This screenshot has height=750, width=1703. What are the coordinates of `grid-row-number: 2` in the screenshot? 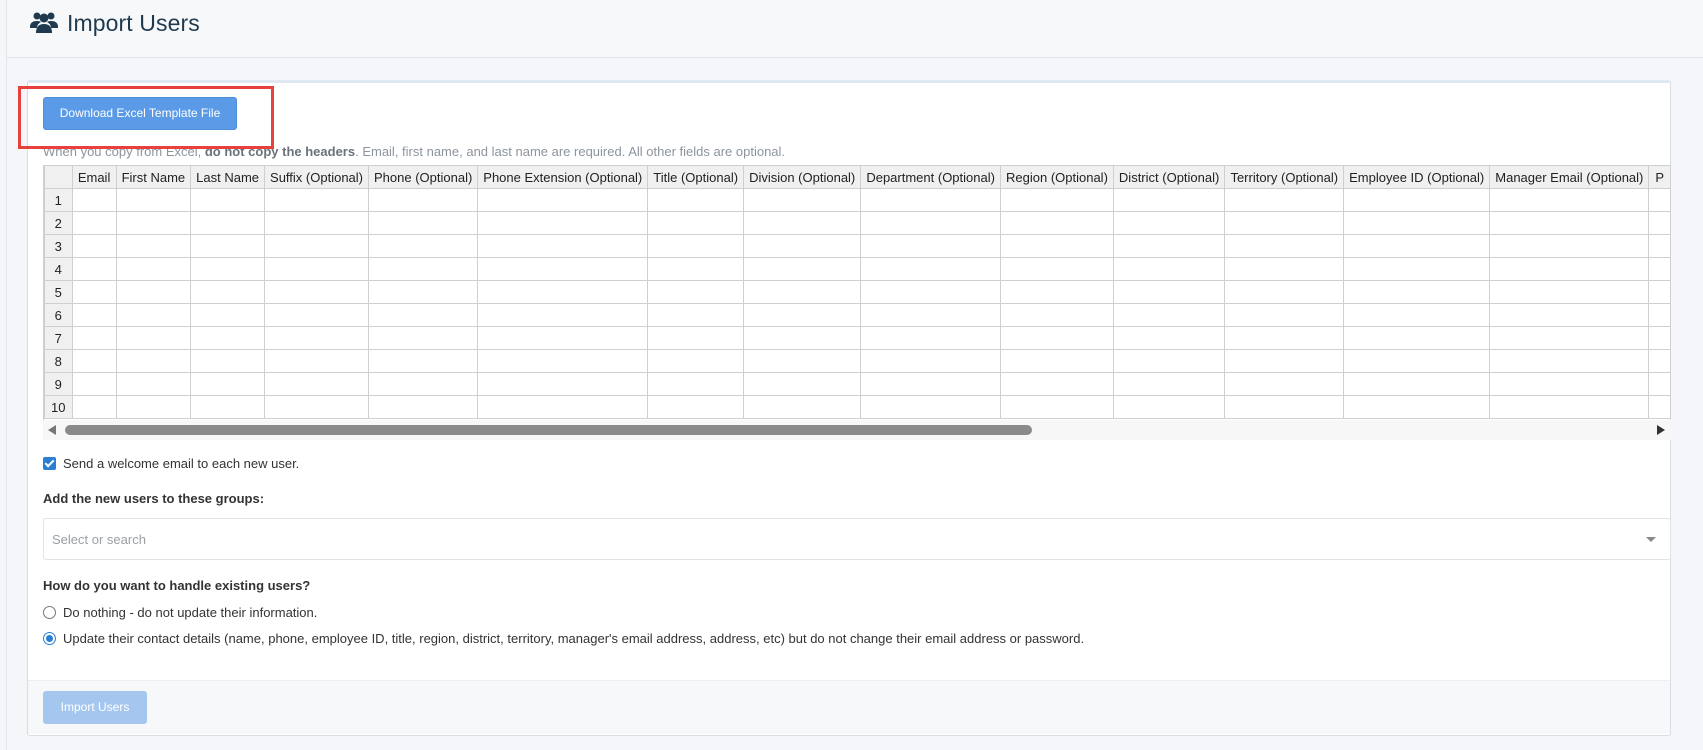 It's located at (58, 223).